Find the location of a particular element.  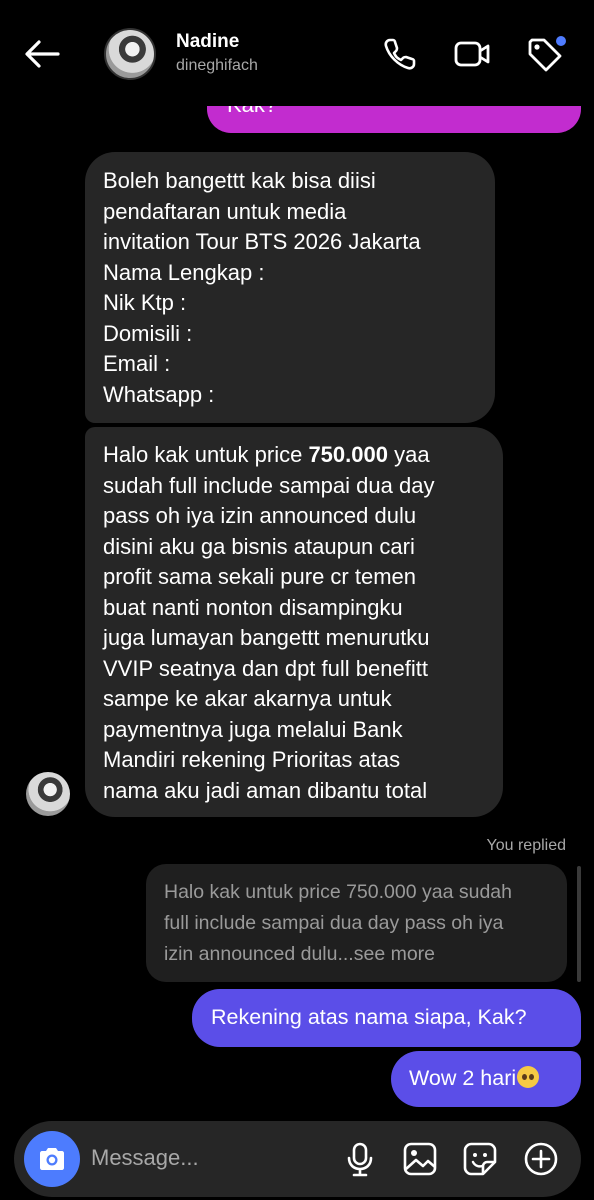

contact-username: dineghifach is located at coordinates (217, 66).